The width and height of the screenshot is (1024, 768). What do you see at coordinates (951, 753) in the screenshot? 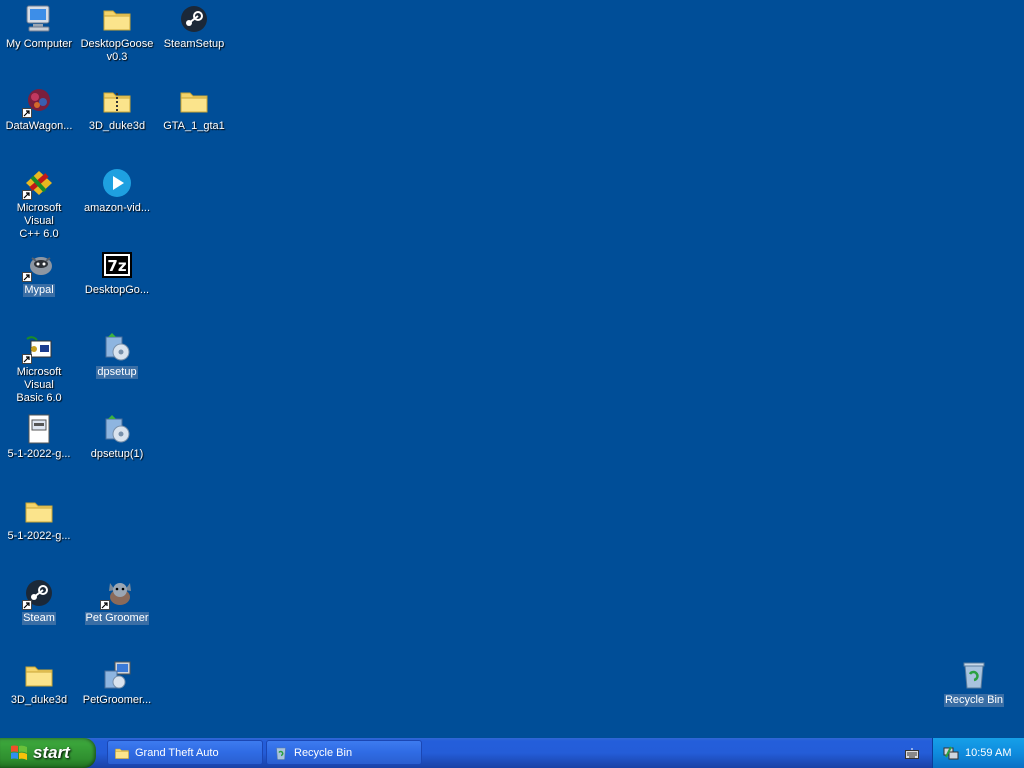
I see `network-icon` at bounding box center [951, 753].